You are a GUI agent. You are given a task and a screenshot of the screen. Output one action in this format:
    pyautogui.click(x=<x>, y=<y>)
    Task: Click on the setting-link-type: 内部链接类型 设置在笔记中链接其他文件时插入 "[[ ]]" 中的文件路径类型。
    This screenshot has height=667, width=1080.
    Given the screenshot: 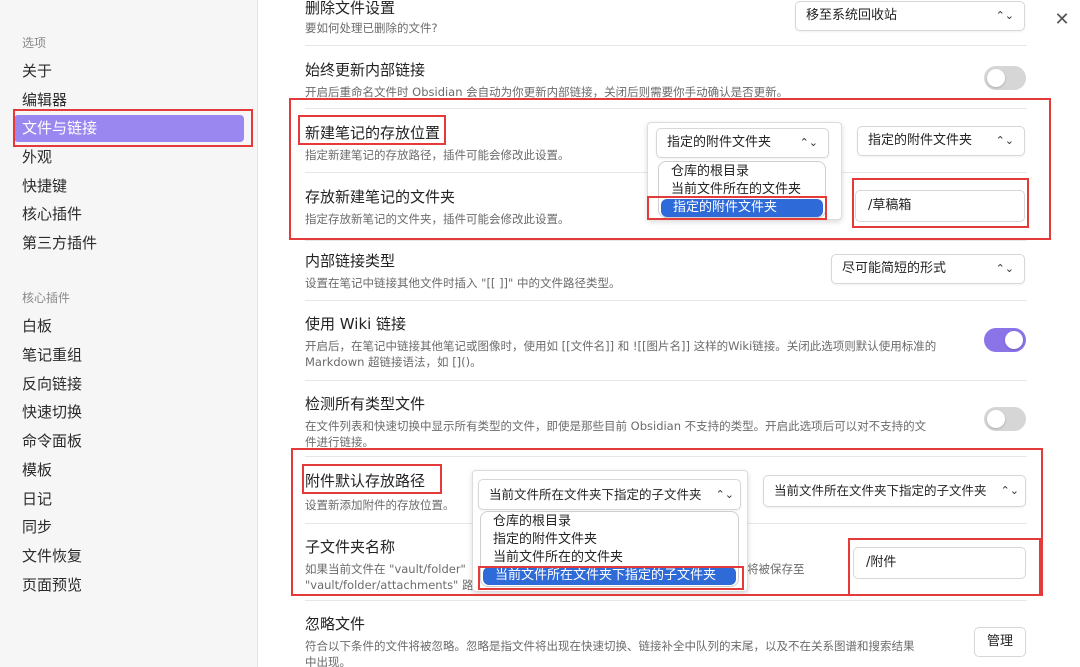 What is the action you would take?
    pyautogui.click(x=463, y=270)
    